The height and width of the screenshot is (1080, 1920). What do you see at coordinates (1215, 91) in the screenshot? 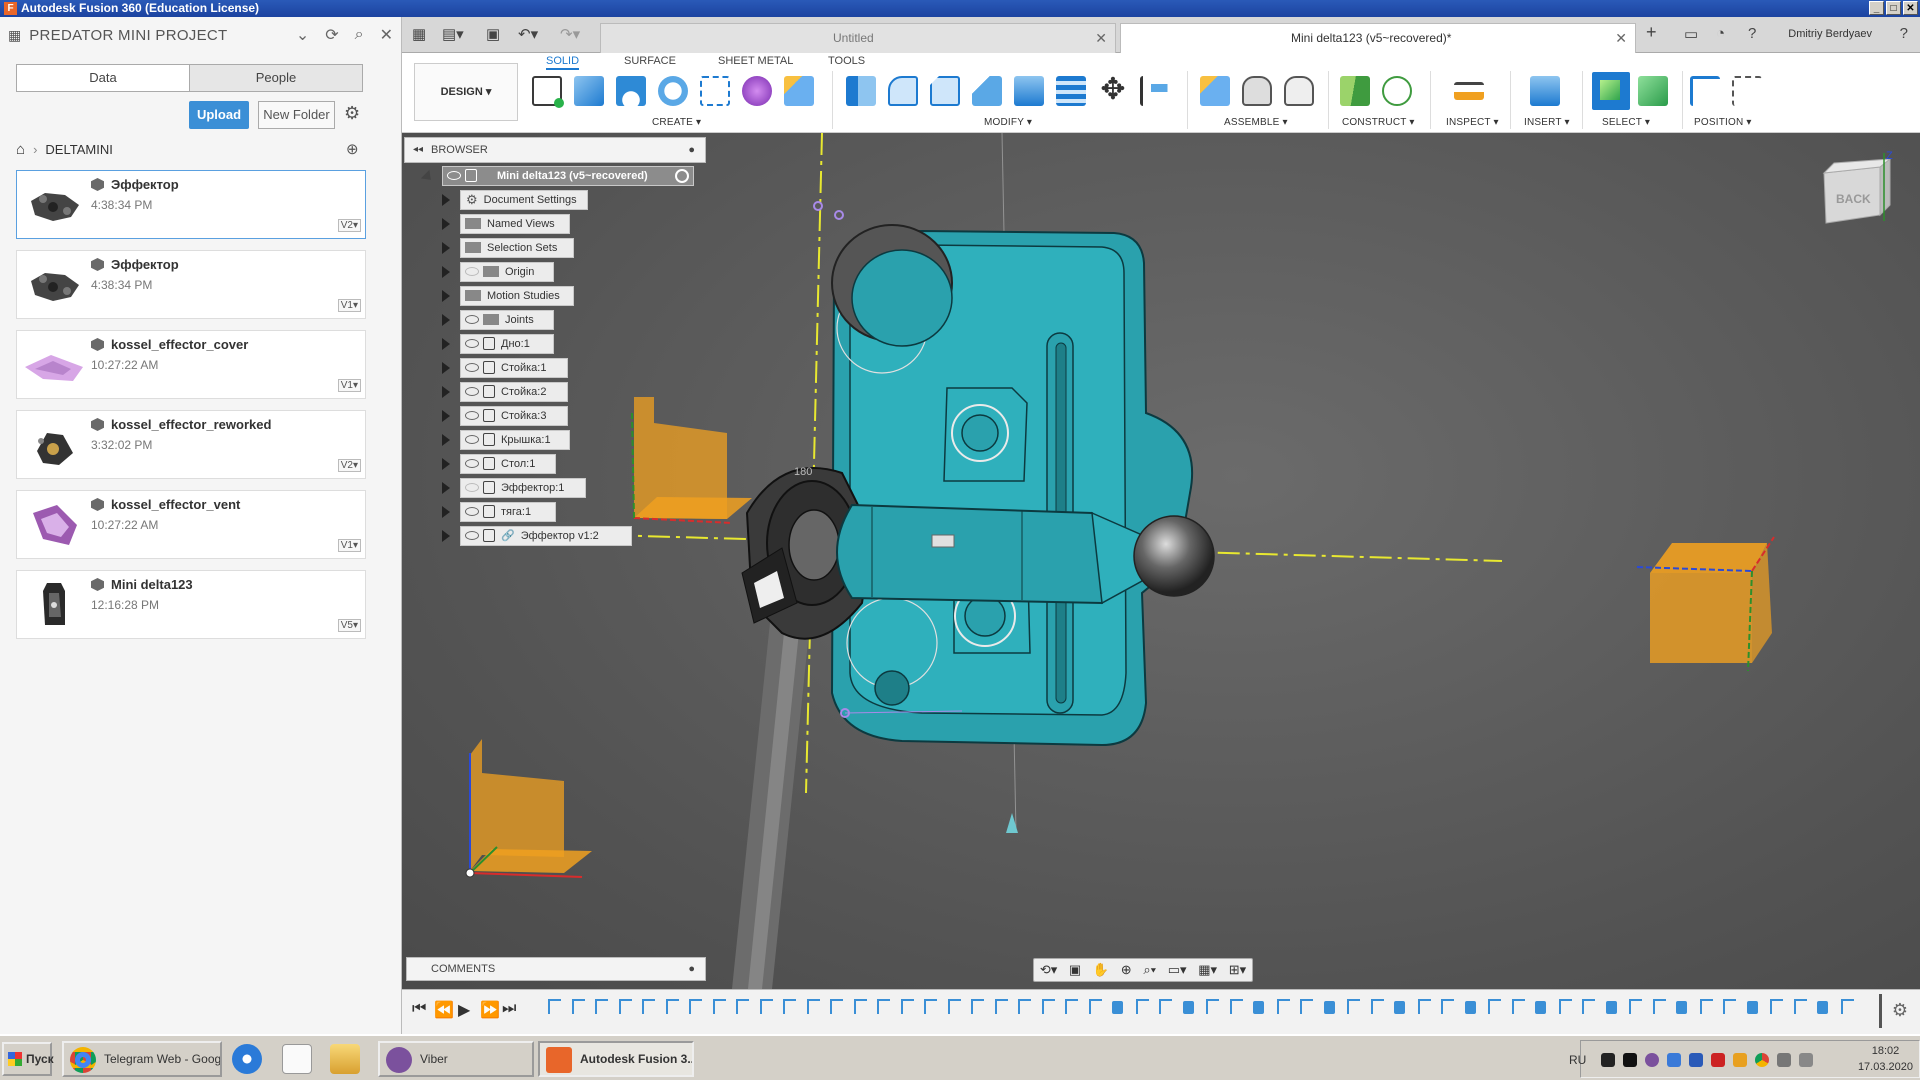
I see `new-component-assemble-icon` at bounding box center [1215, 91].